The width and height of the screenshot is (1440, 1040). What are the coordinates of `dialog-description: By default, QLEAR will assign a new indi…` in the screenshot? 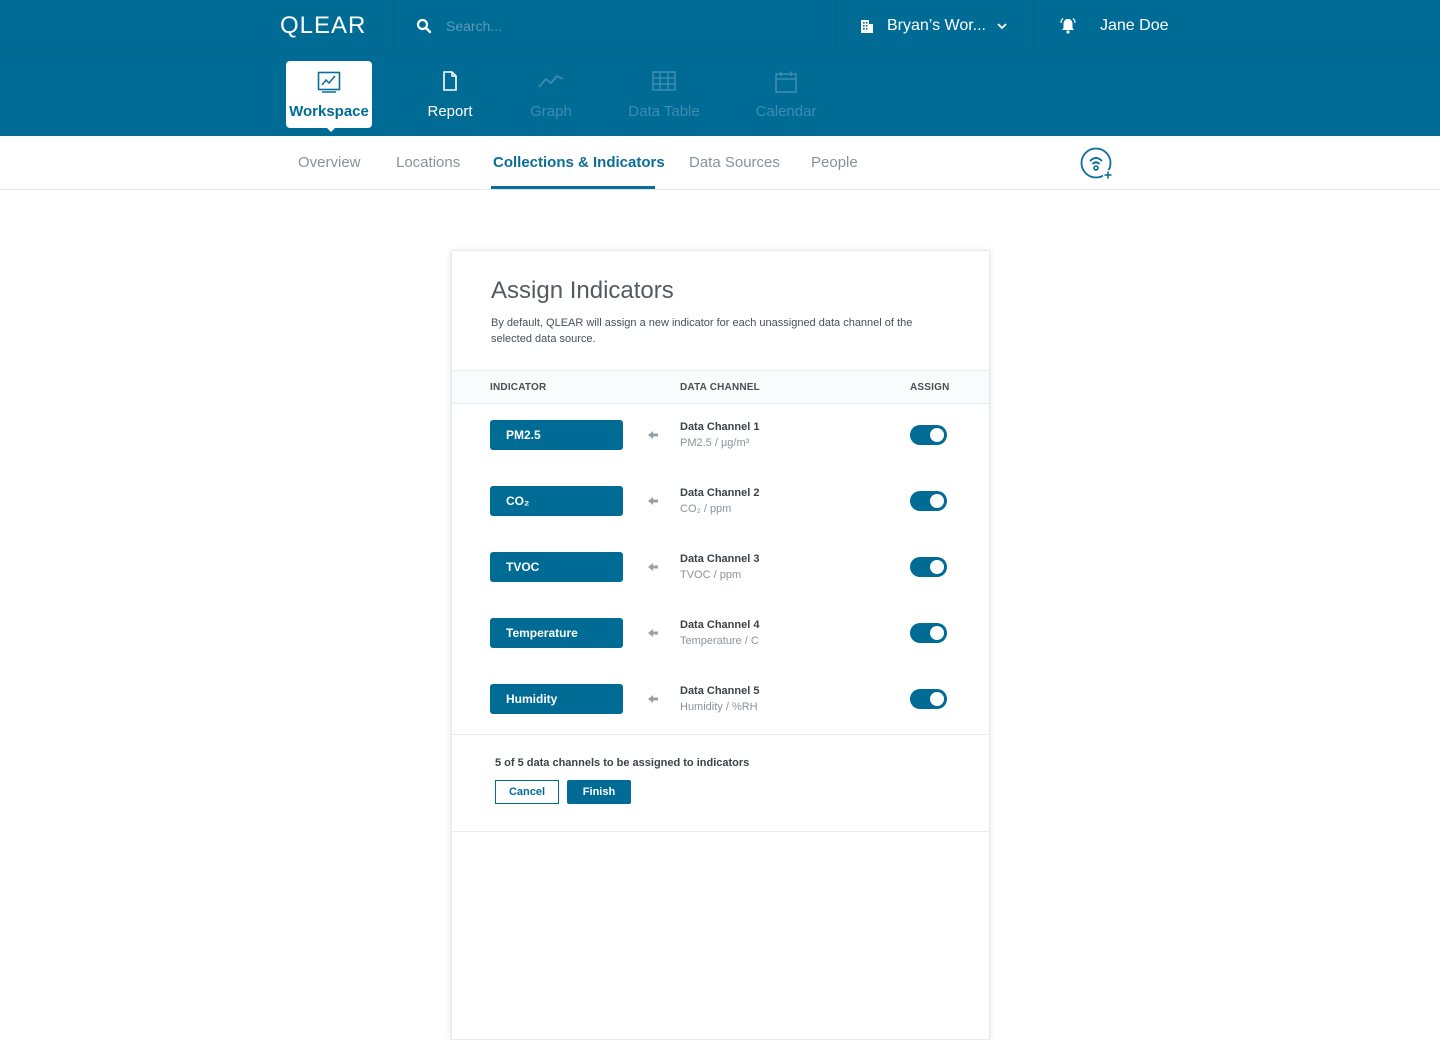 It's located at (702, 331).